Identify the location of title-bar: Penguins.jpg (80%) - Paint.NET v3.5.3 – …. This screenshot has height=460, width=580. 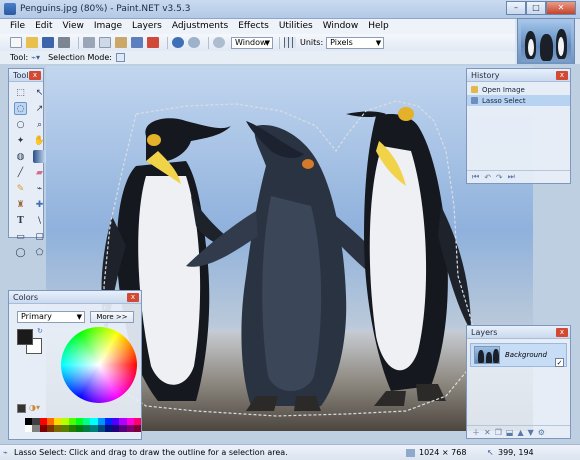
(290, 9).